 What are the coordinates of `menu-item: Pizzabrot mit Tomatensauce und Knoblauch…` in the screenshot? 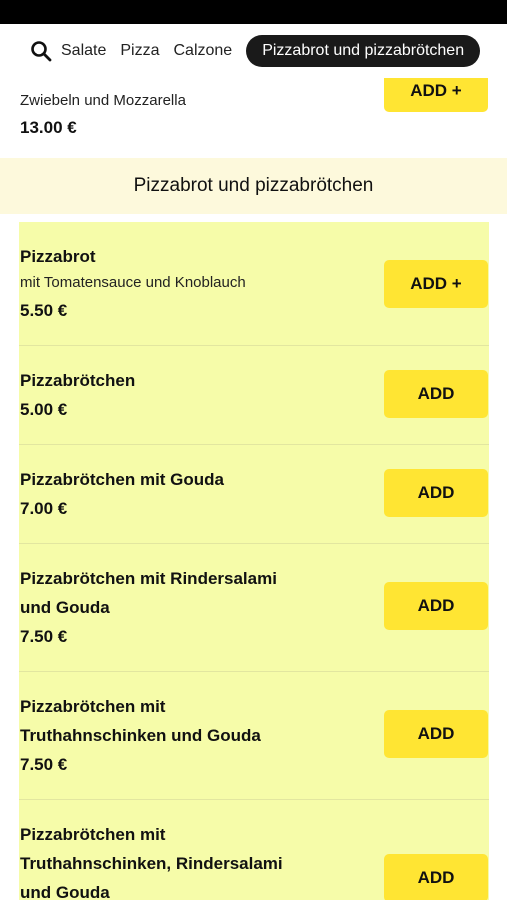 It's located at (254, 284).